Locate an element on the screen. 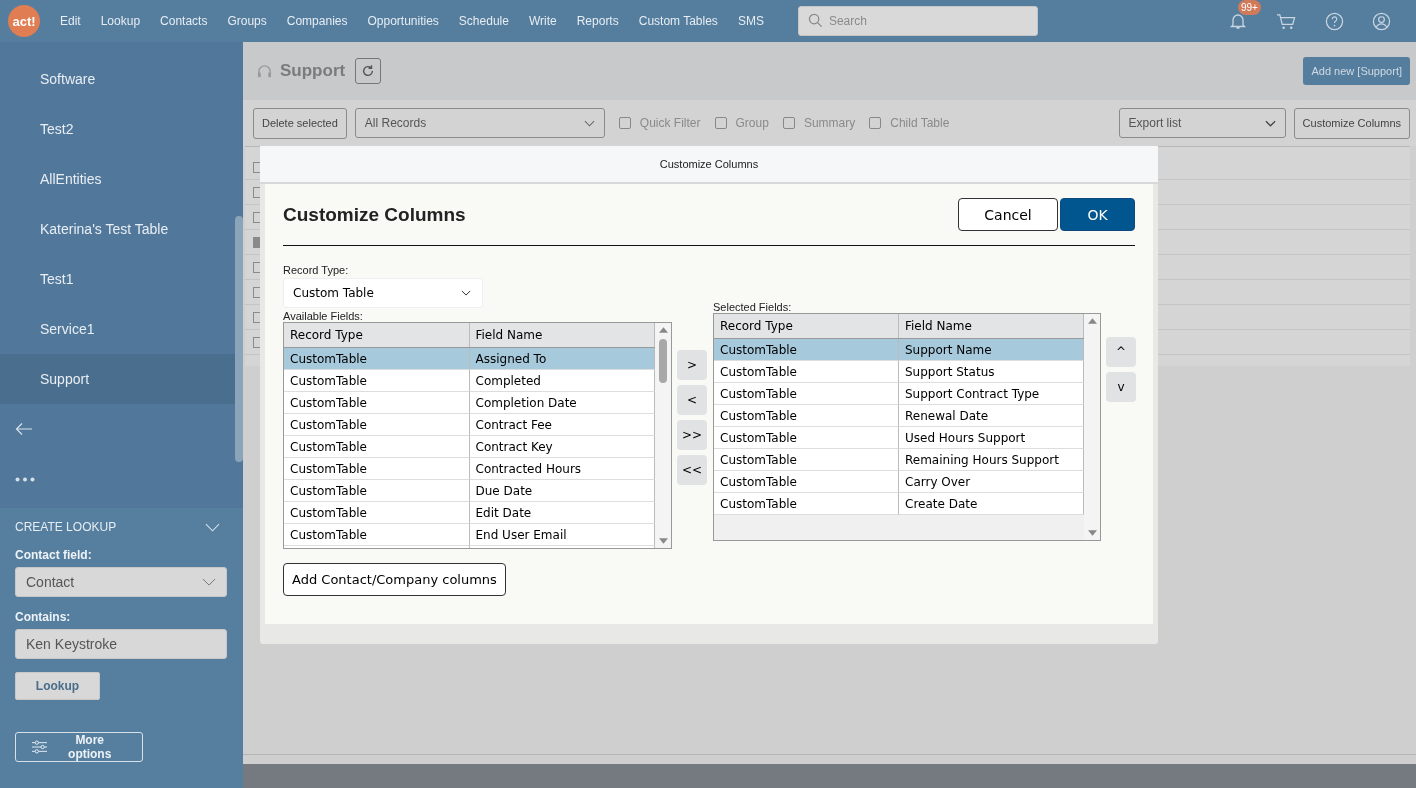 The width and height of the screenshot is (1416, 788). list-label: Selected Fields: is located at coordinates (753, 307).